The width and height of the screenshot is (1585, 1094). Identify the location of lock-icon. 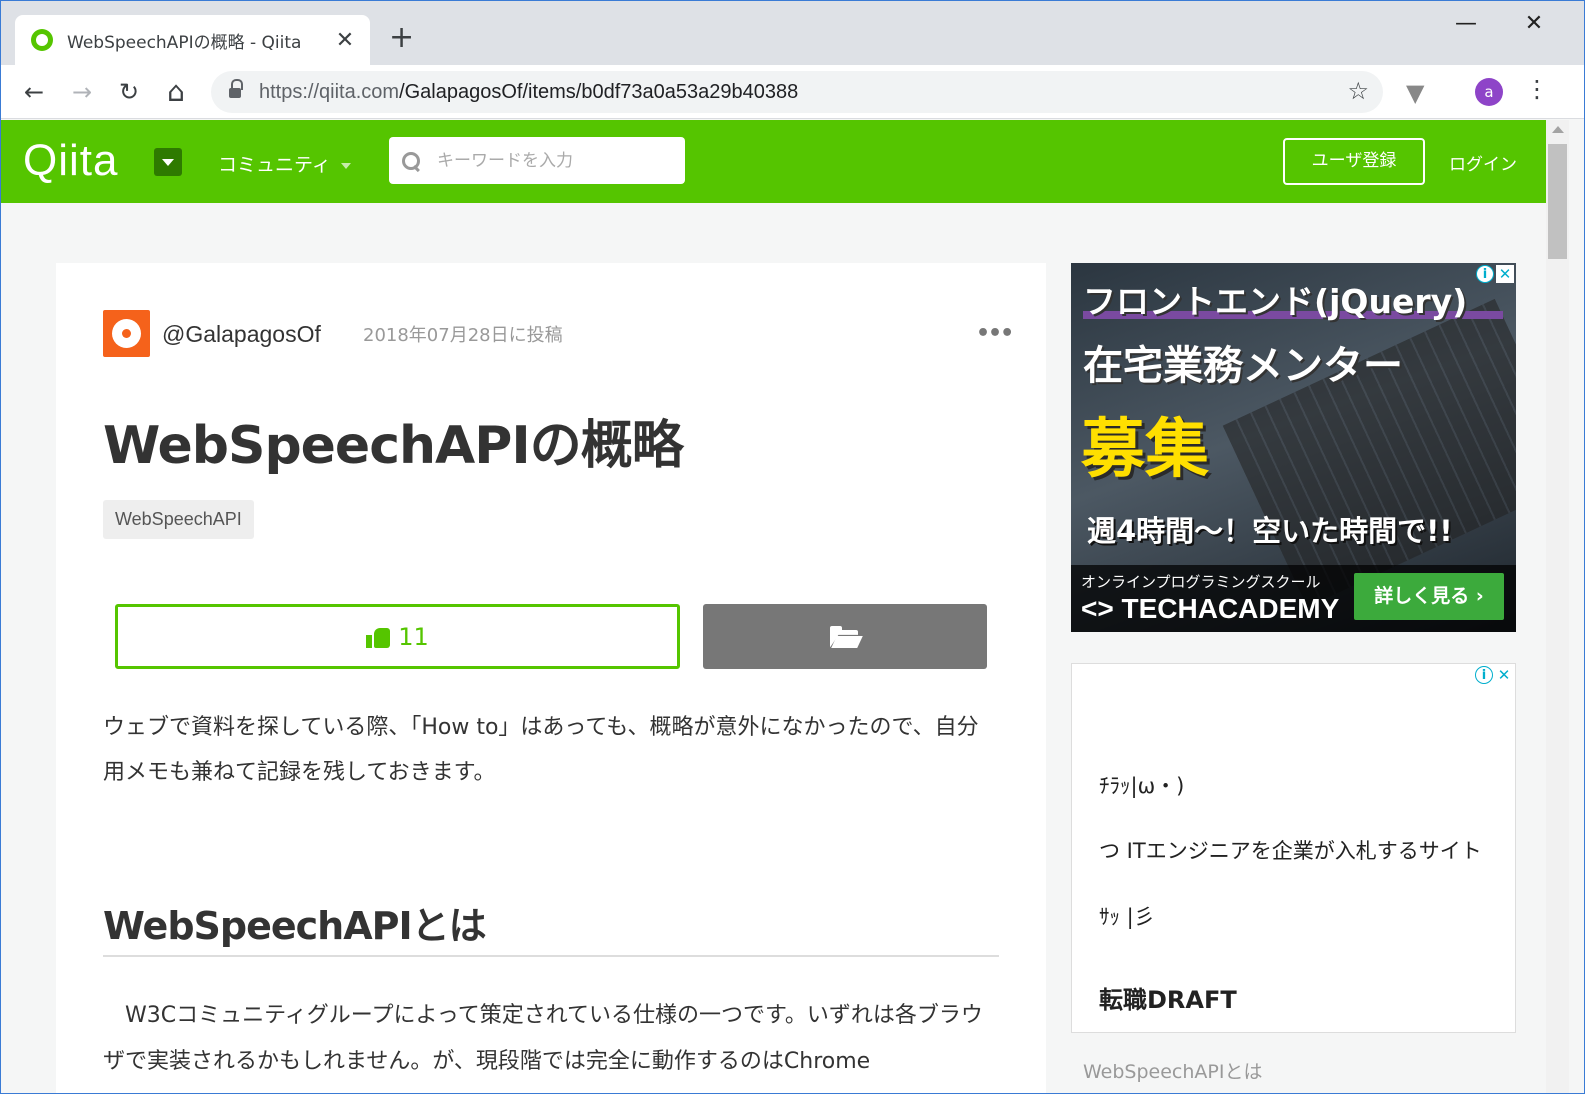
(236, 89).